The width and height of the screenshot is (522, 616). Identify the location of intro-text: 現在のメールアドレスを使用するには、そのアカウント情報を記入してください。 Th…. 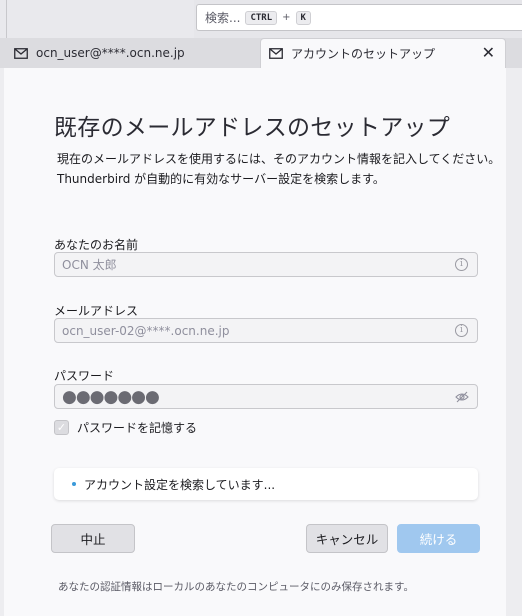
(278, 169).